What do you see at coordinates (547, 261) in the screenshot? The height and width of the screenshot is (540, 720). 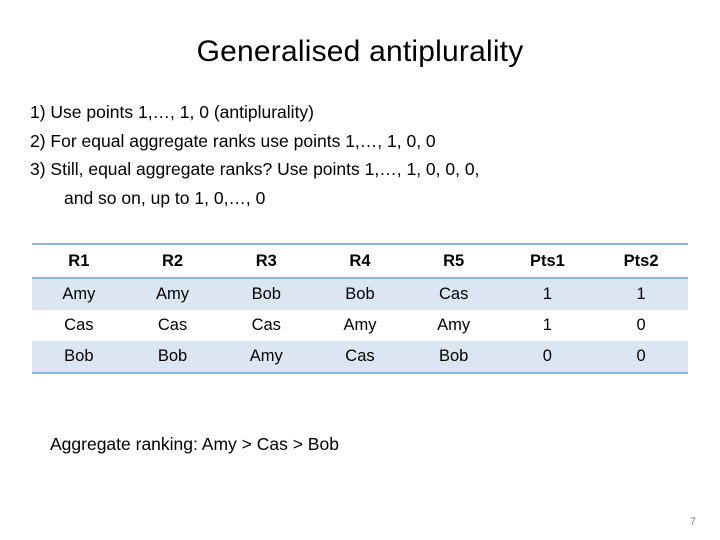 I see `column-header-pts1: Pts1` at bounding box center [547, 261].